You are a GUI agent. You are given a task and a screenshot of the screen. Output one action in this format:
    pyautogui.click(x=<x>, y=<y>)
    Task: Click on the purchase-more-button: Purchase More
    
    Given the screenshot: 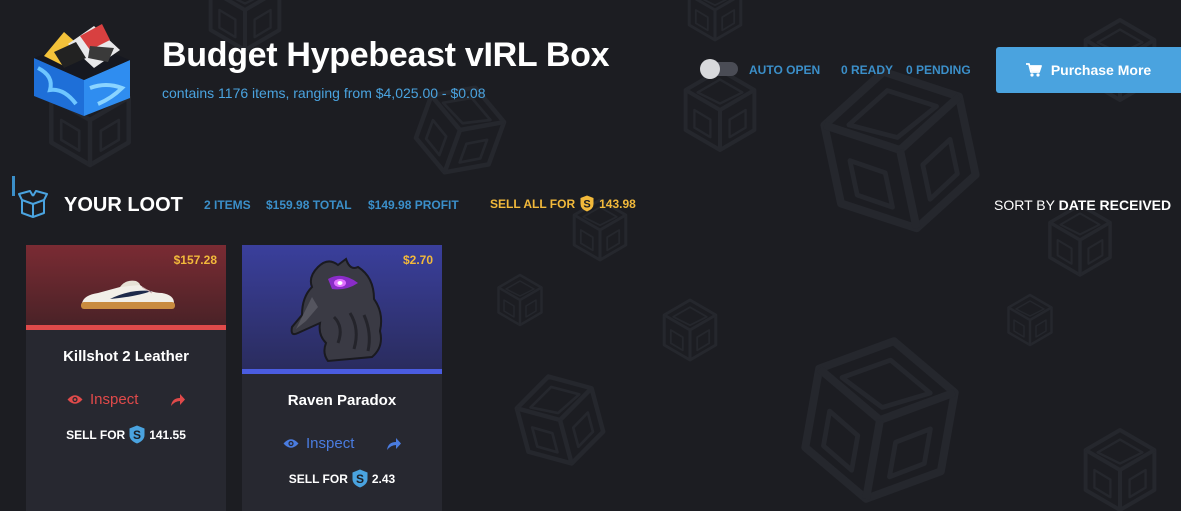 What is the action you would take?
    pyautogui.click(x=1088, y=70)
    